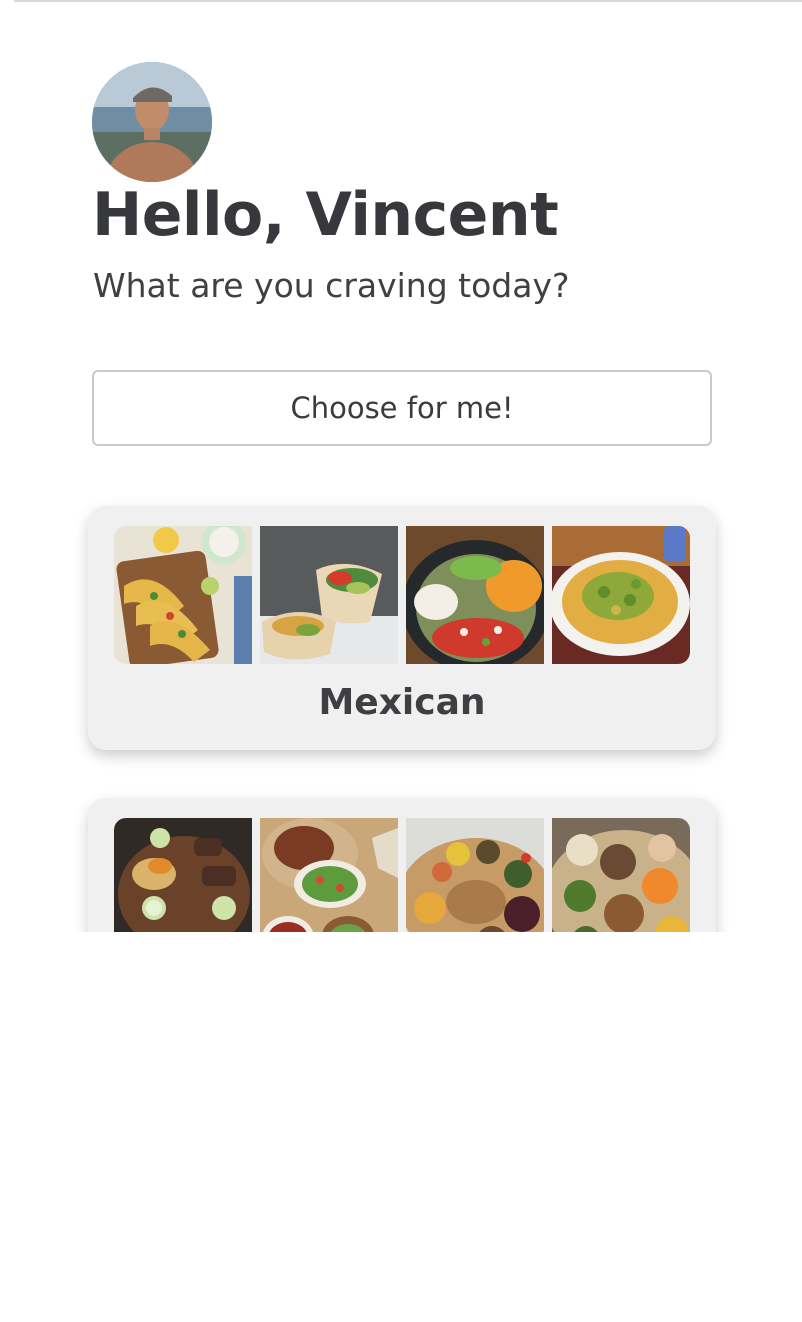 This screenshot has height=1322, width=802. Describe the element at coordinates (331, 285) in the screenshot. I see `craving-prompt: What are you craving today?` at that location.